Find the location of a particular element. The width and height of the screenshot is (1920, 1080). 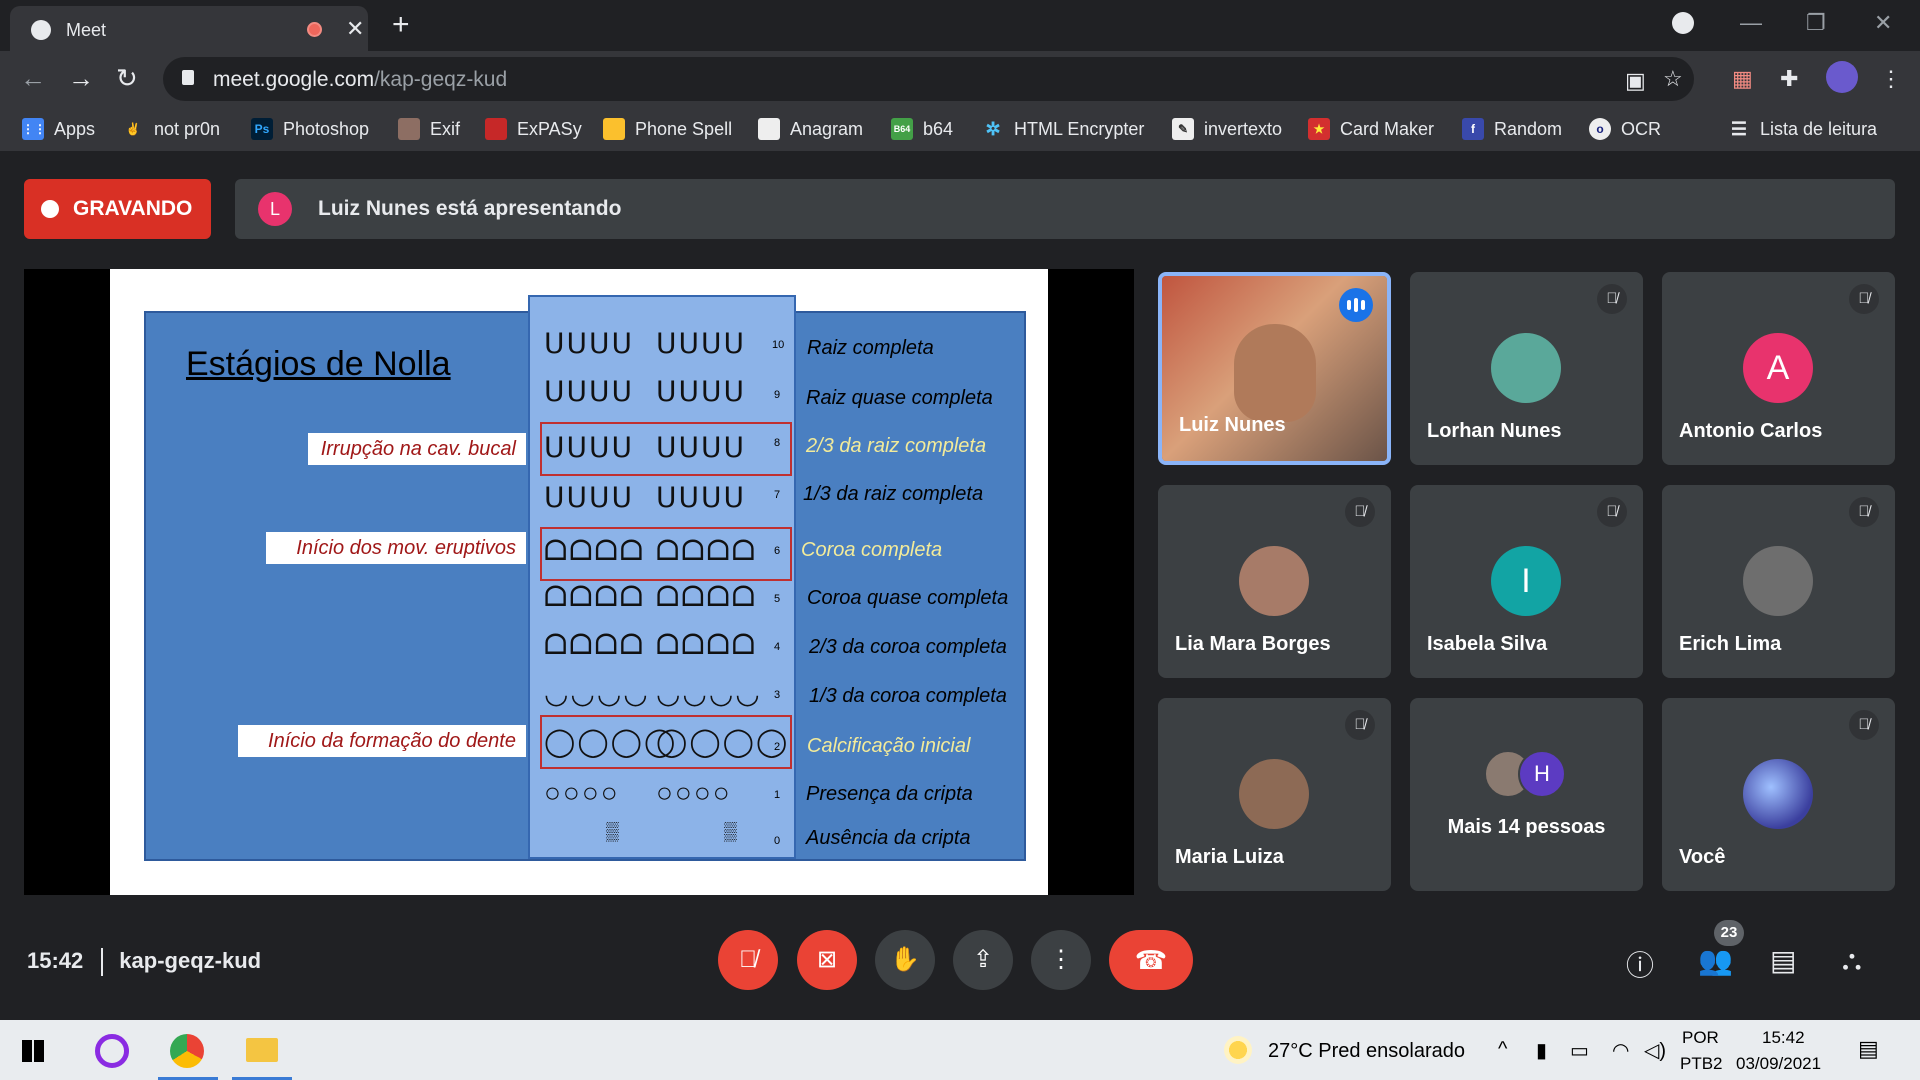

microphone-icon: ▮ is located at coordinates (1541, 1050).